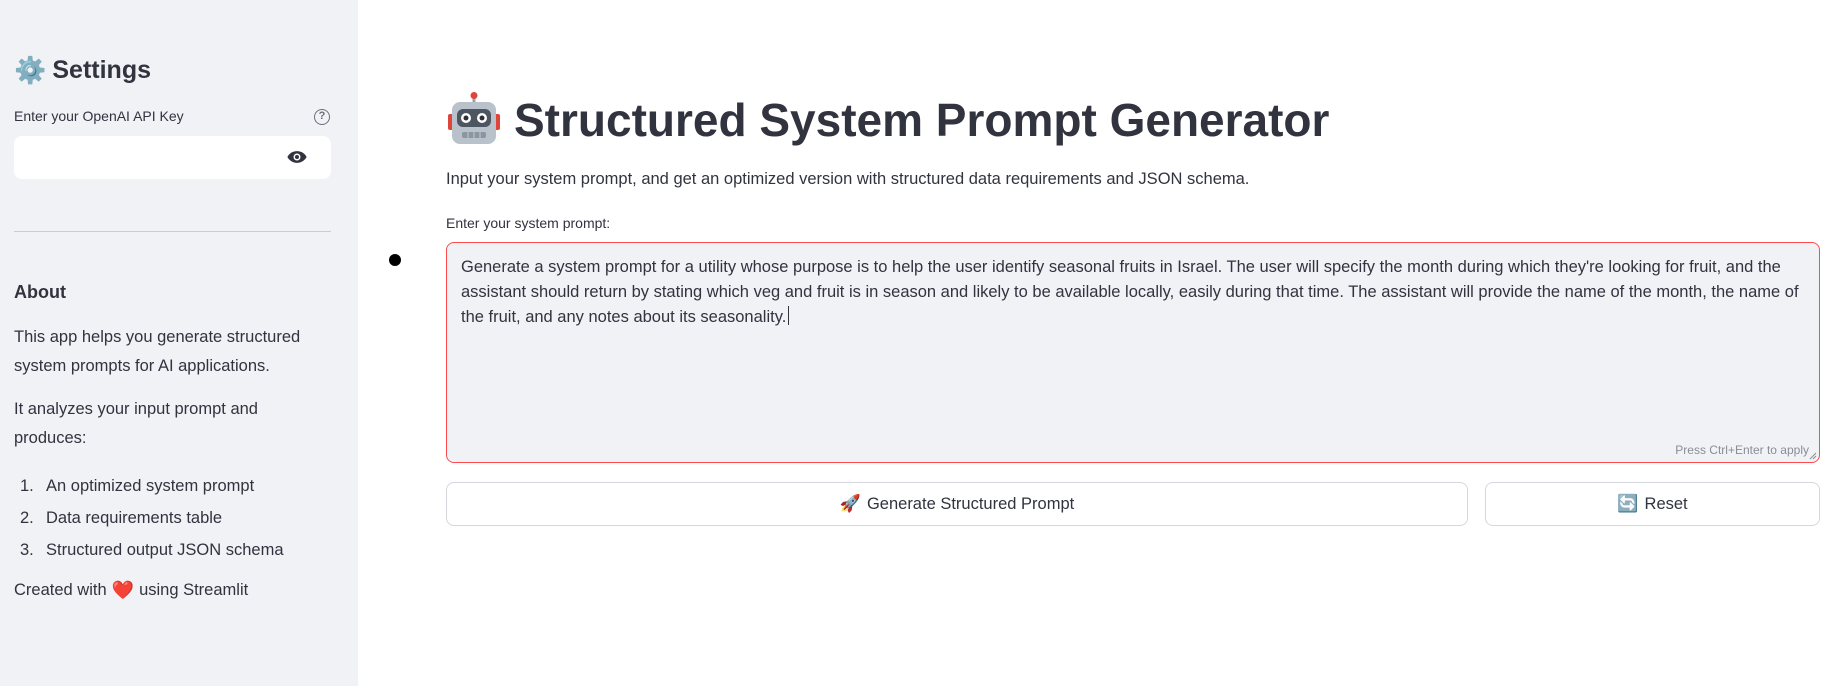 This screenshot has width=1829, height=686. What do you see at coordinates (922, 120) in the screenshot?
I see `page-title-text: Structured System Prompt Generator` at bounding box center [922, 120].